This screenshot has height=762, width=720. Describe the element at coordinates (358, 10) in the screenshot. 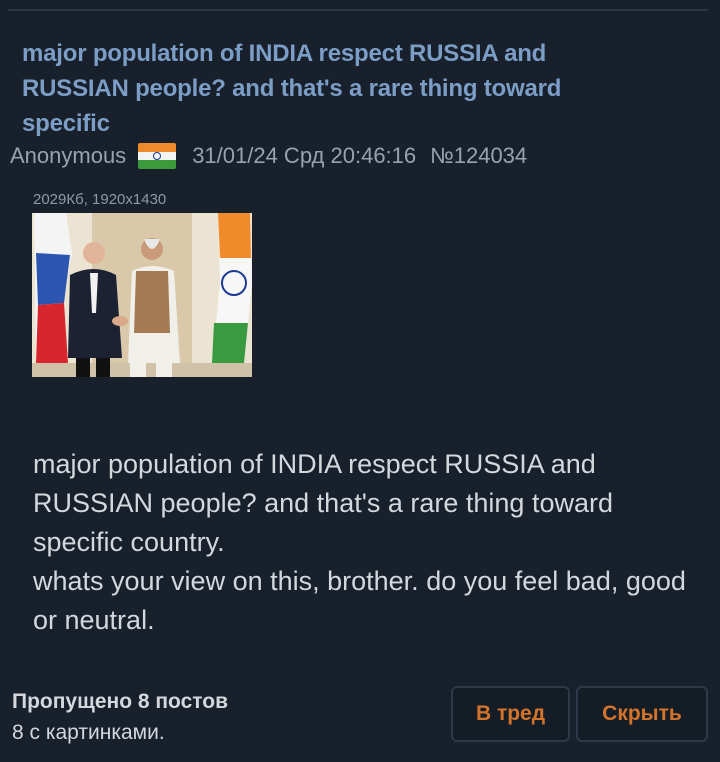

I see `top-divider` at that location.